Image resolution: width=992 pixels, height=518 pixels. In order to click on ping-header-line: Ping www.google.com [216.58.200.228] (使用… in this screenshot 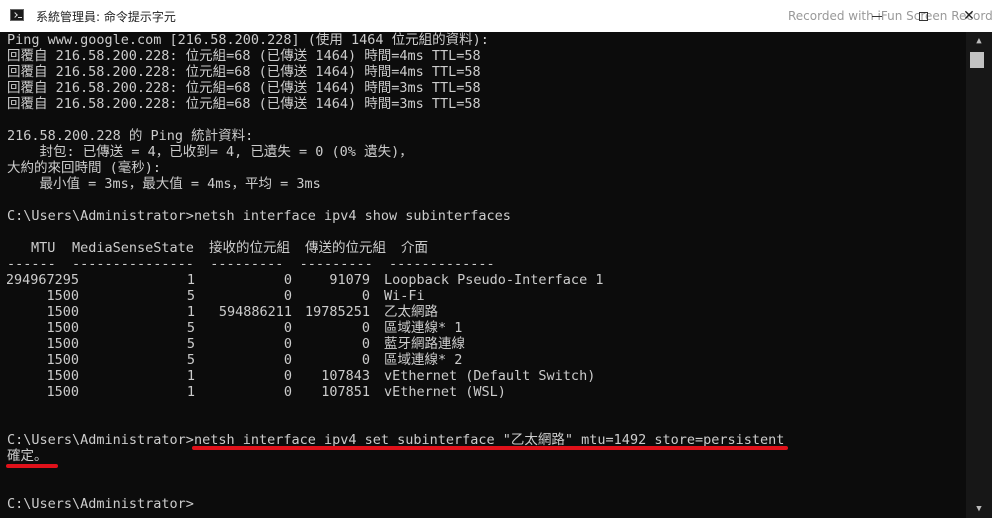, I will do `click(248, 40)`.